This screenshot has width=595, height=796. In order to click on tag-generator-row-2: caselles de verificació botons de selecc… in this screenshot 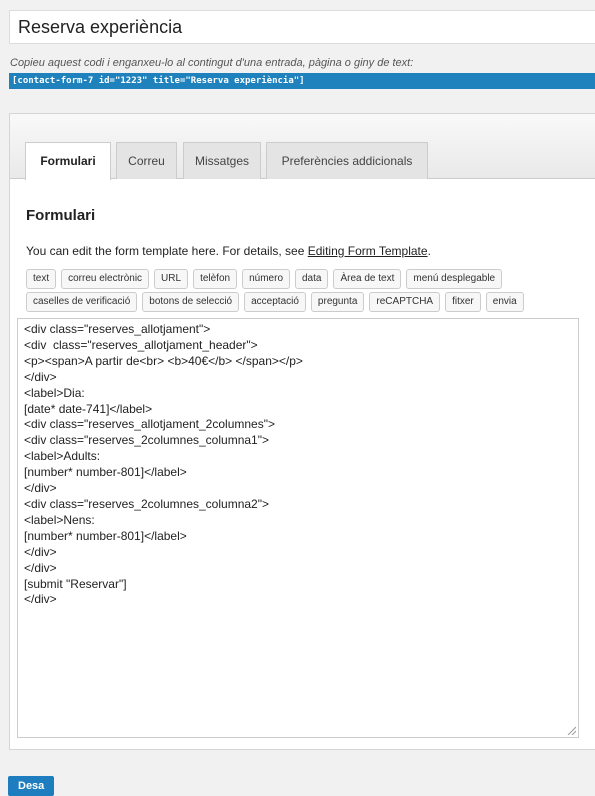, I will do `click(275, 302)`.